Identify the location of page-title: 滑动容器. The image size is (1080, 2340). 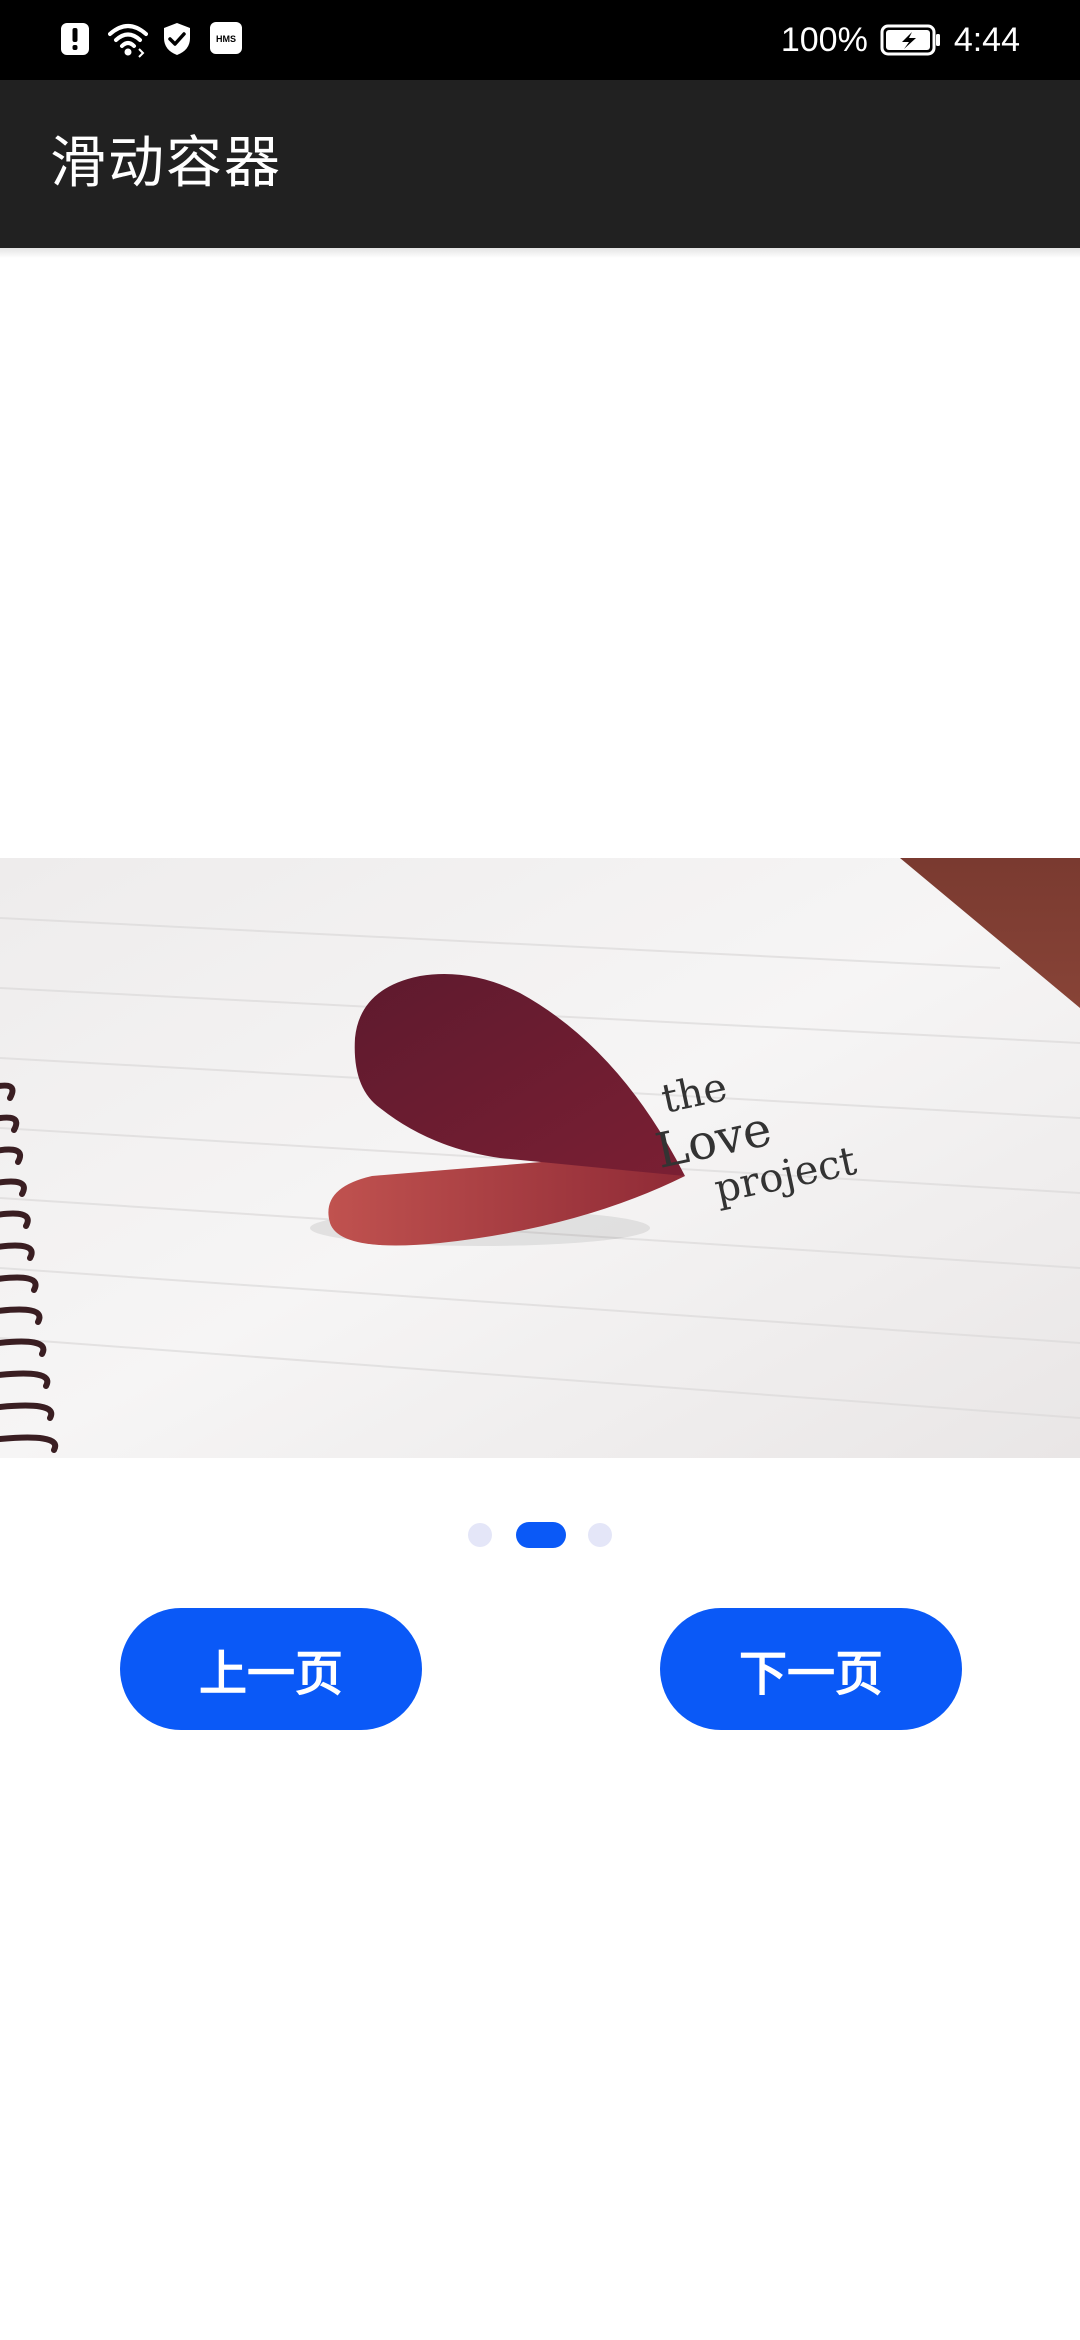
(166, 163).